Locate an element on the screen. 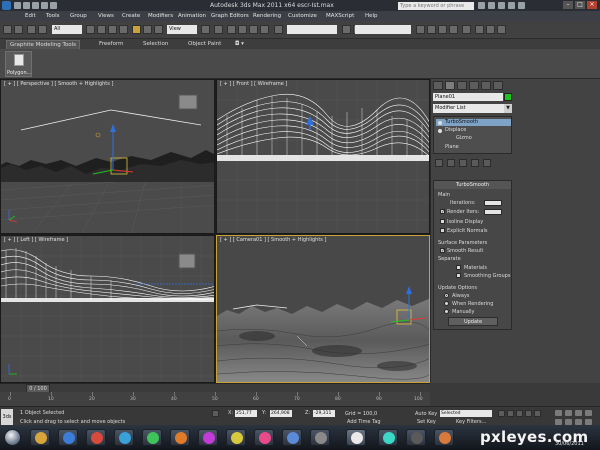 This screenshot has width=600, height=450. select-object-icon is located at coordinates (90, 29).